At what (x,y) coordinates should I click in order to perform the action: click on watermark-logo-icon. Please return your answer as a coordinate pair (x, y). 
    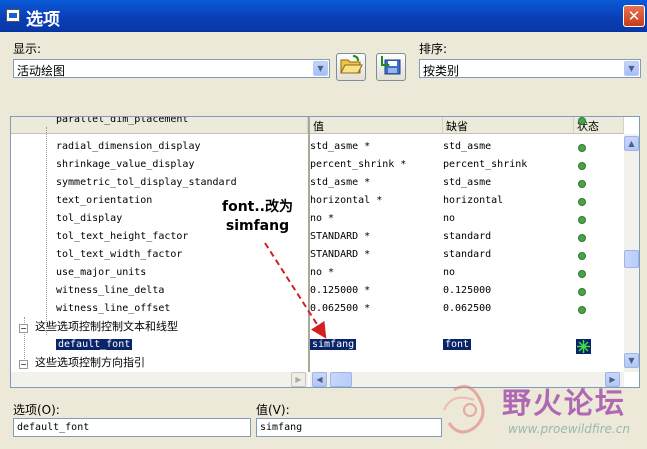
    Looking at the image, I should click on (464, 409).